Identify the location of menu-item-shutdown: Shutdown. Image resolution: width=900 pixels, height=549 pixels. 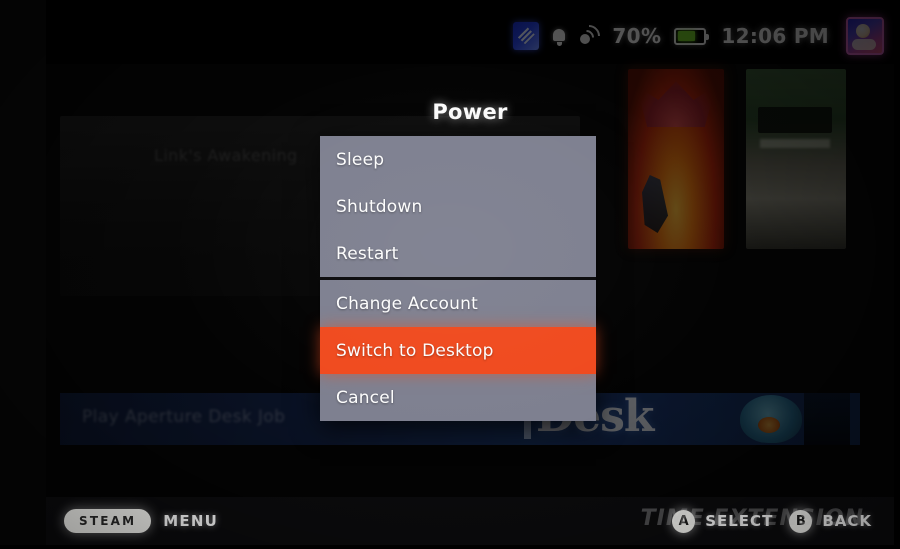
(458, 206).